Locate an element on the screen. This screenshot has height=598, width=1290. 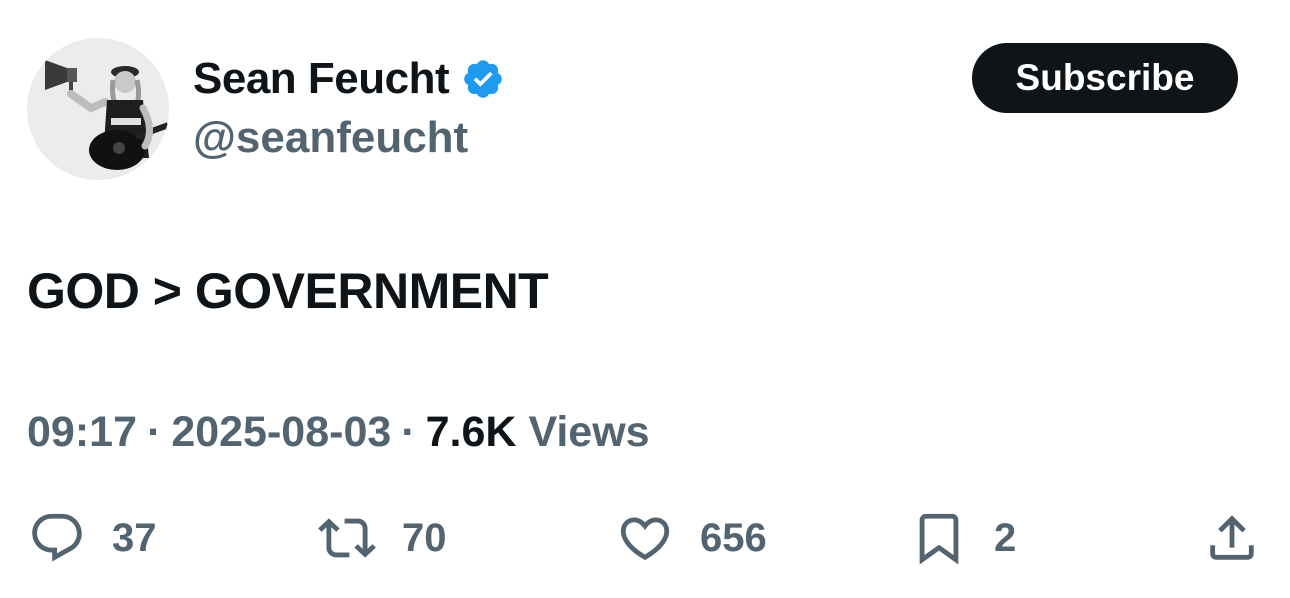
reply-count: 37 is located at coordinates (134, 537).